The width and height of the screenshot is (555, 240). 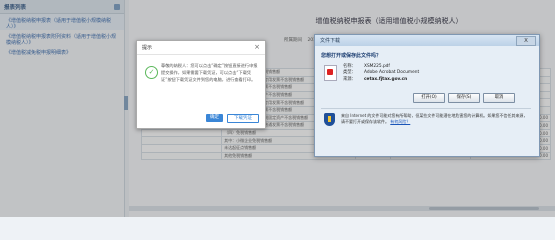 I want to click on file-download-titlebar: 文件下载 X, so click(x=427, y=40).